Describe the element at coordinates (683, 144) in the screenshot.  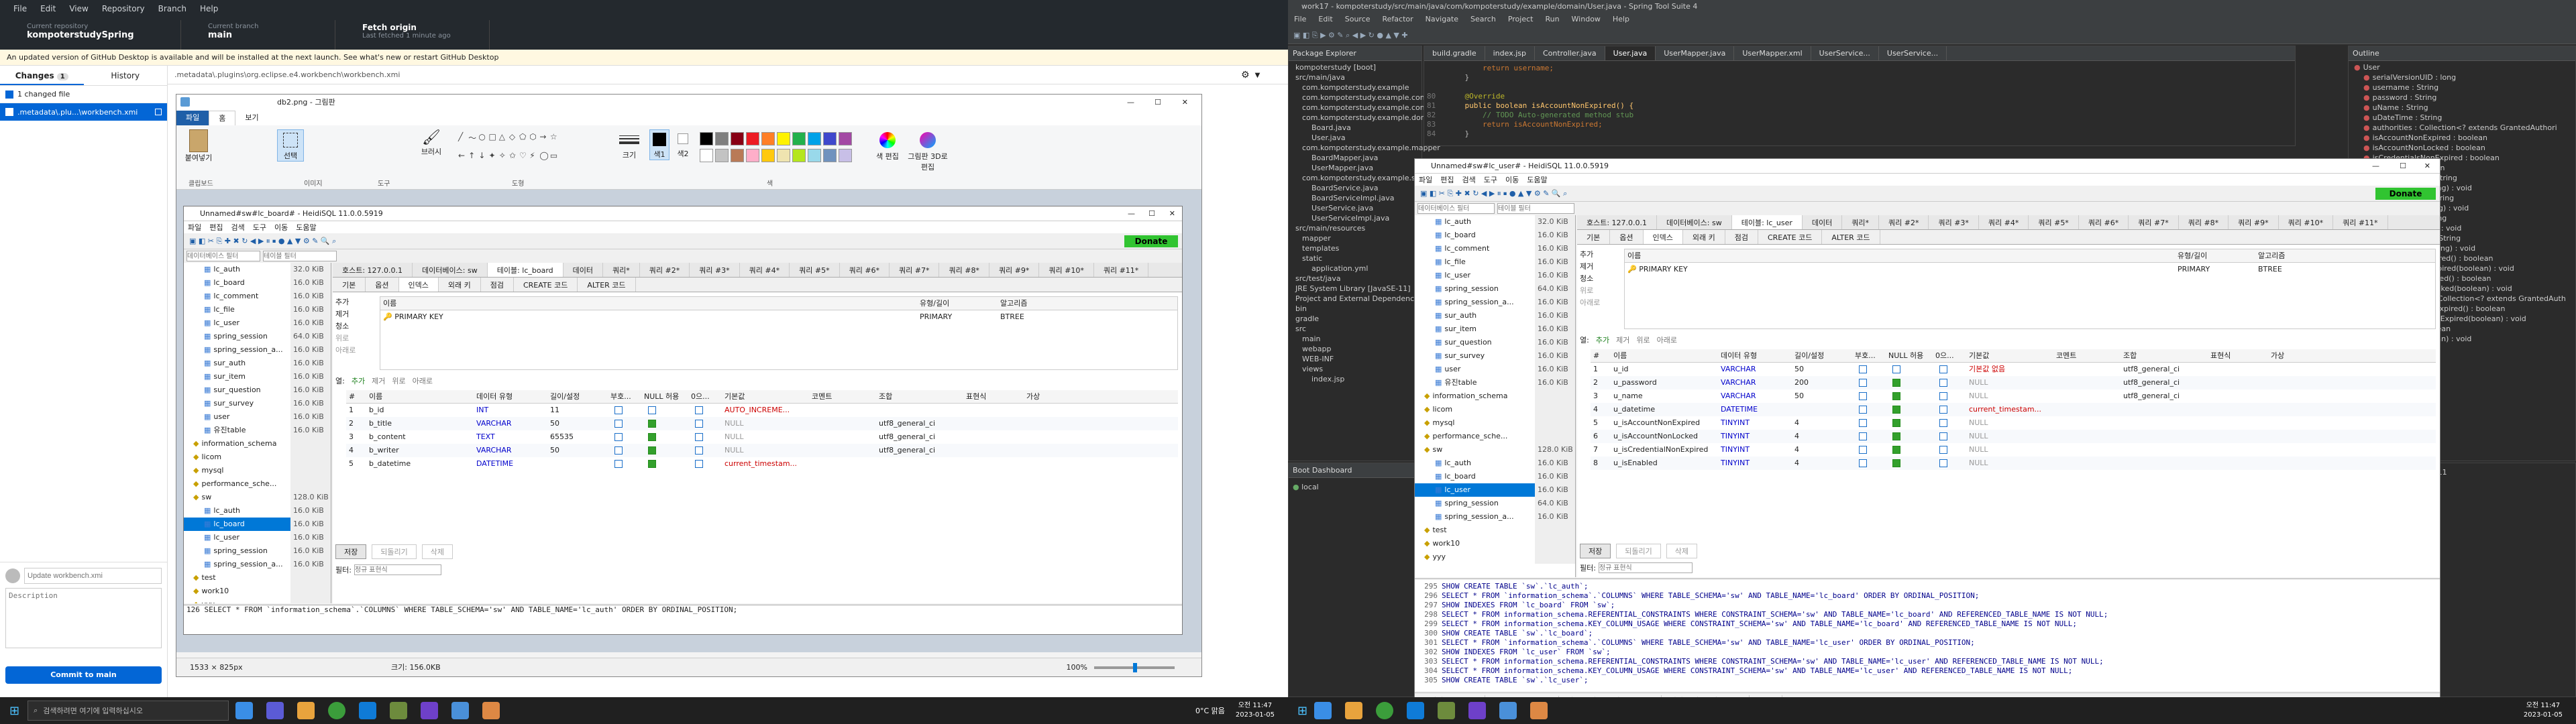
I see `color2-button: 색2` at that location.